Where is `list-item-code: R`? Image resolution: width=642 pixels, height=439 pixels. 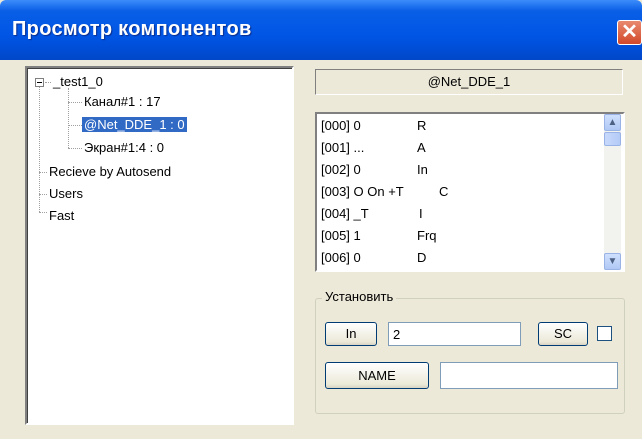
list-item-code: R is located at coordinates (422, 125).